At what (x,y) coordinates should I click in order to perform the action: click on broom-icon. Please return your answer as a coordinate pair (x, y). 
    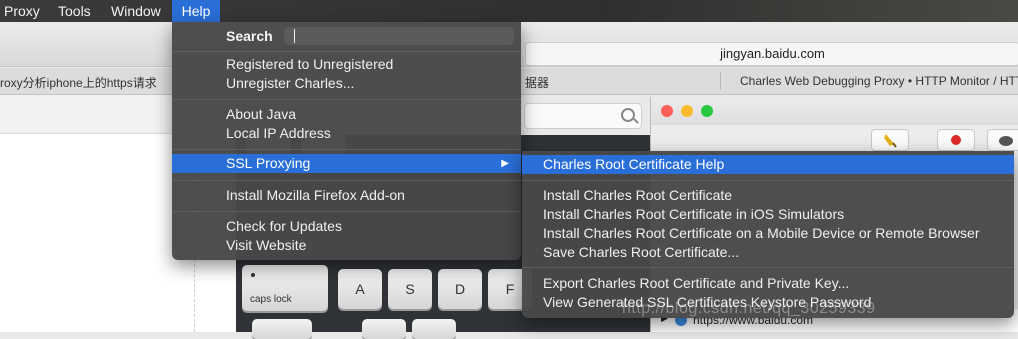
    Looking at the image, I should click on (890, 141).